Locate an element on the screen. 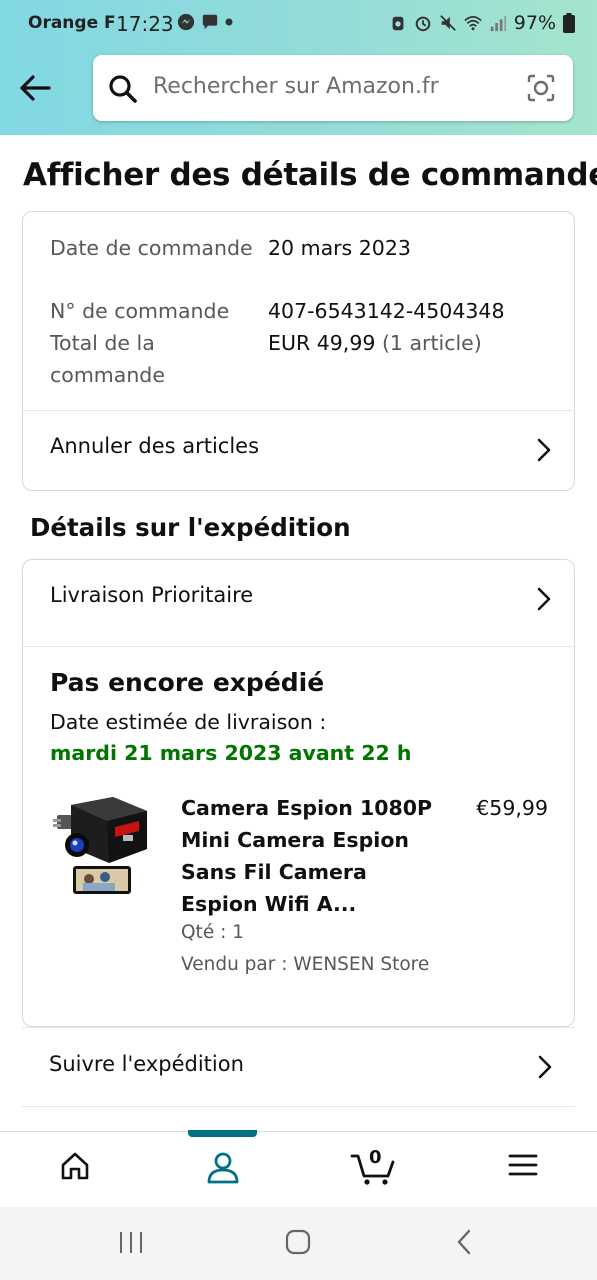 The width and height of the screenshot is (597, 1280). search-bar: Rechercher sur Amazon.fr is located at coordinates (333, 88).